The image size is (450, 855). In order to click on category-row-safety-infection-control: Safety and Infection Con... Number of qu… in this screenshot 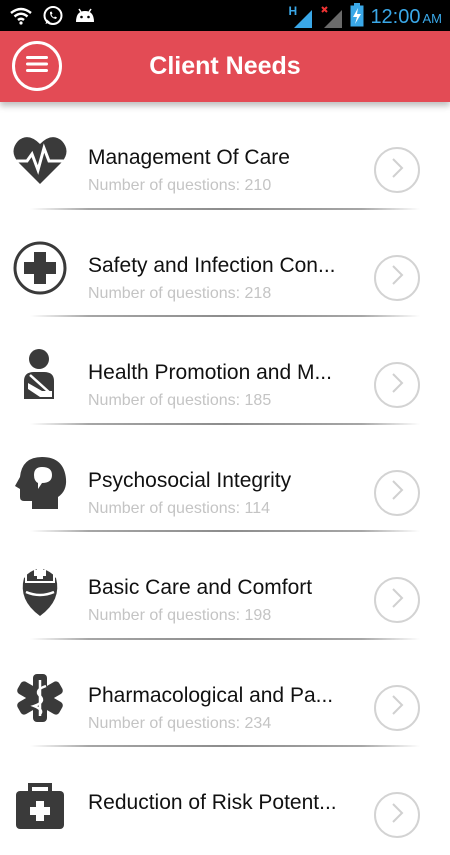, I will do `click(225, 263)`.